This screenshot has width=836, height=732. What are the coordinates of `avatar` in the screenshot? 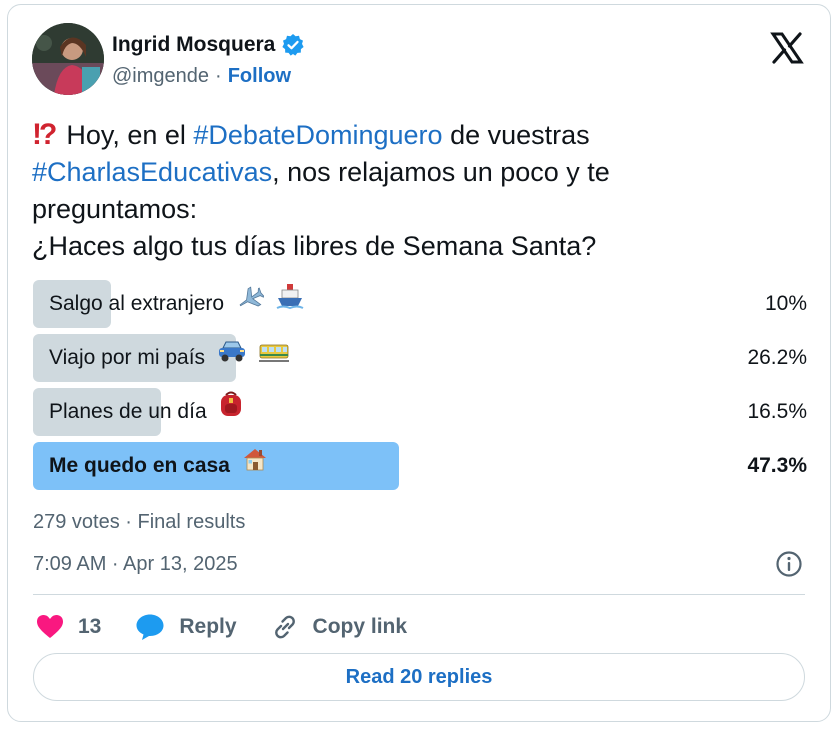 It's located at (68, 59).